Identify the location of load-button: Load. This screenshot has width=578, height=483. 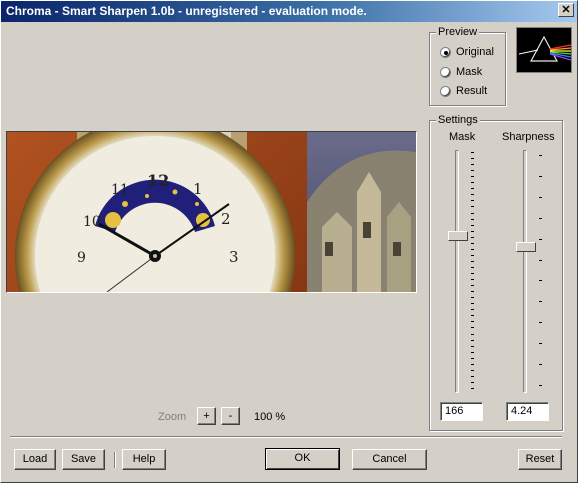
(35, 459).